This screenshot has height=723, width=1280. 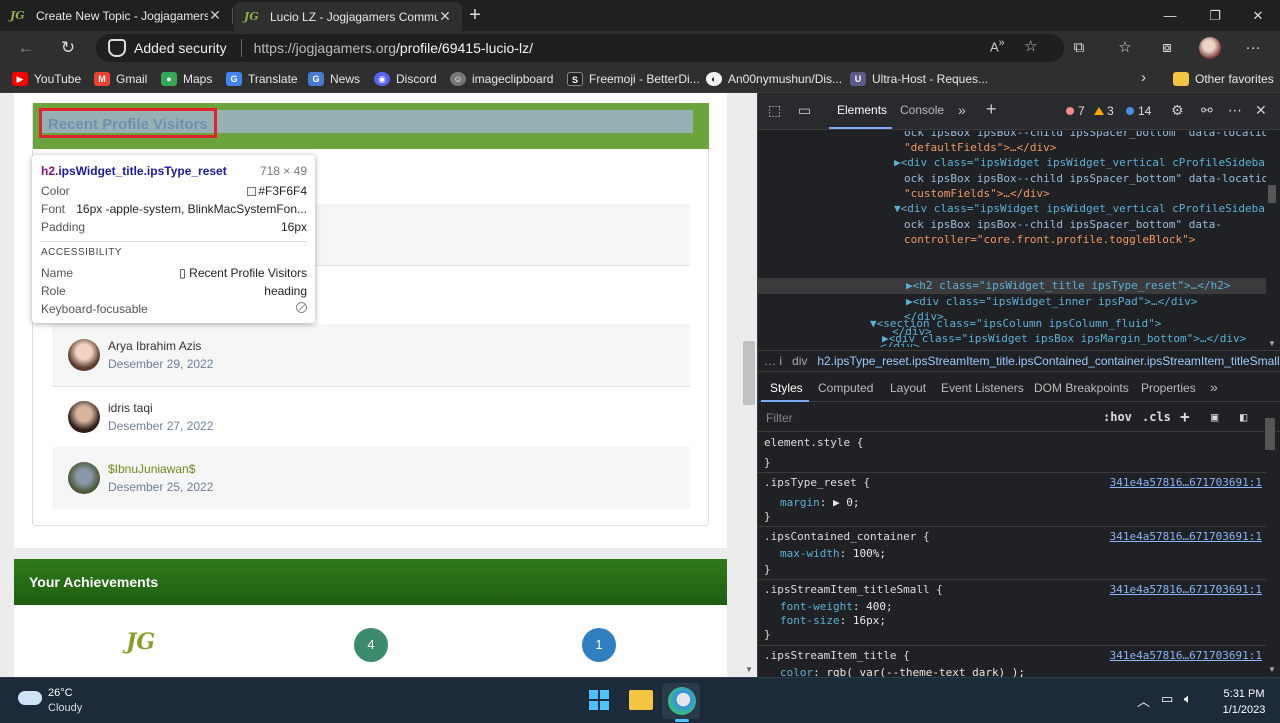 I want to click on add-favorite-star-icon: ☆, so click(x=1030, y=46).